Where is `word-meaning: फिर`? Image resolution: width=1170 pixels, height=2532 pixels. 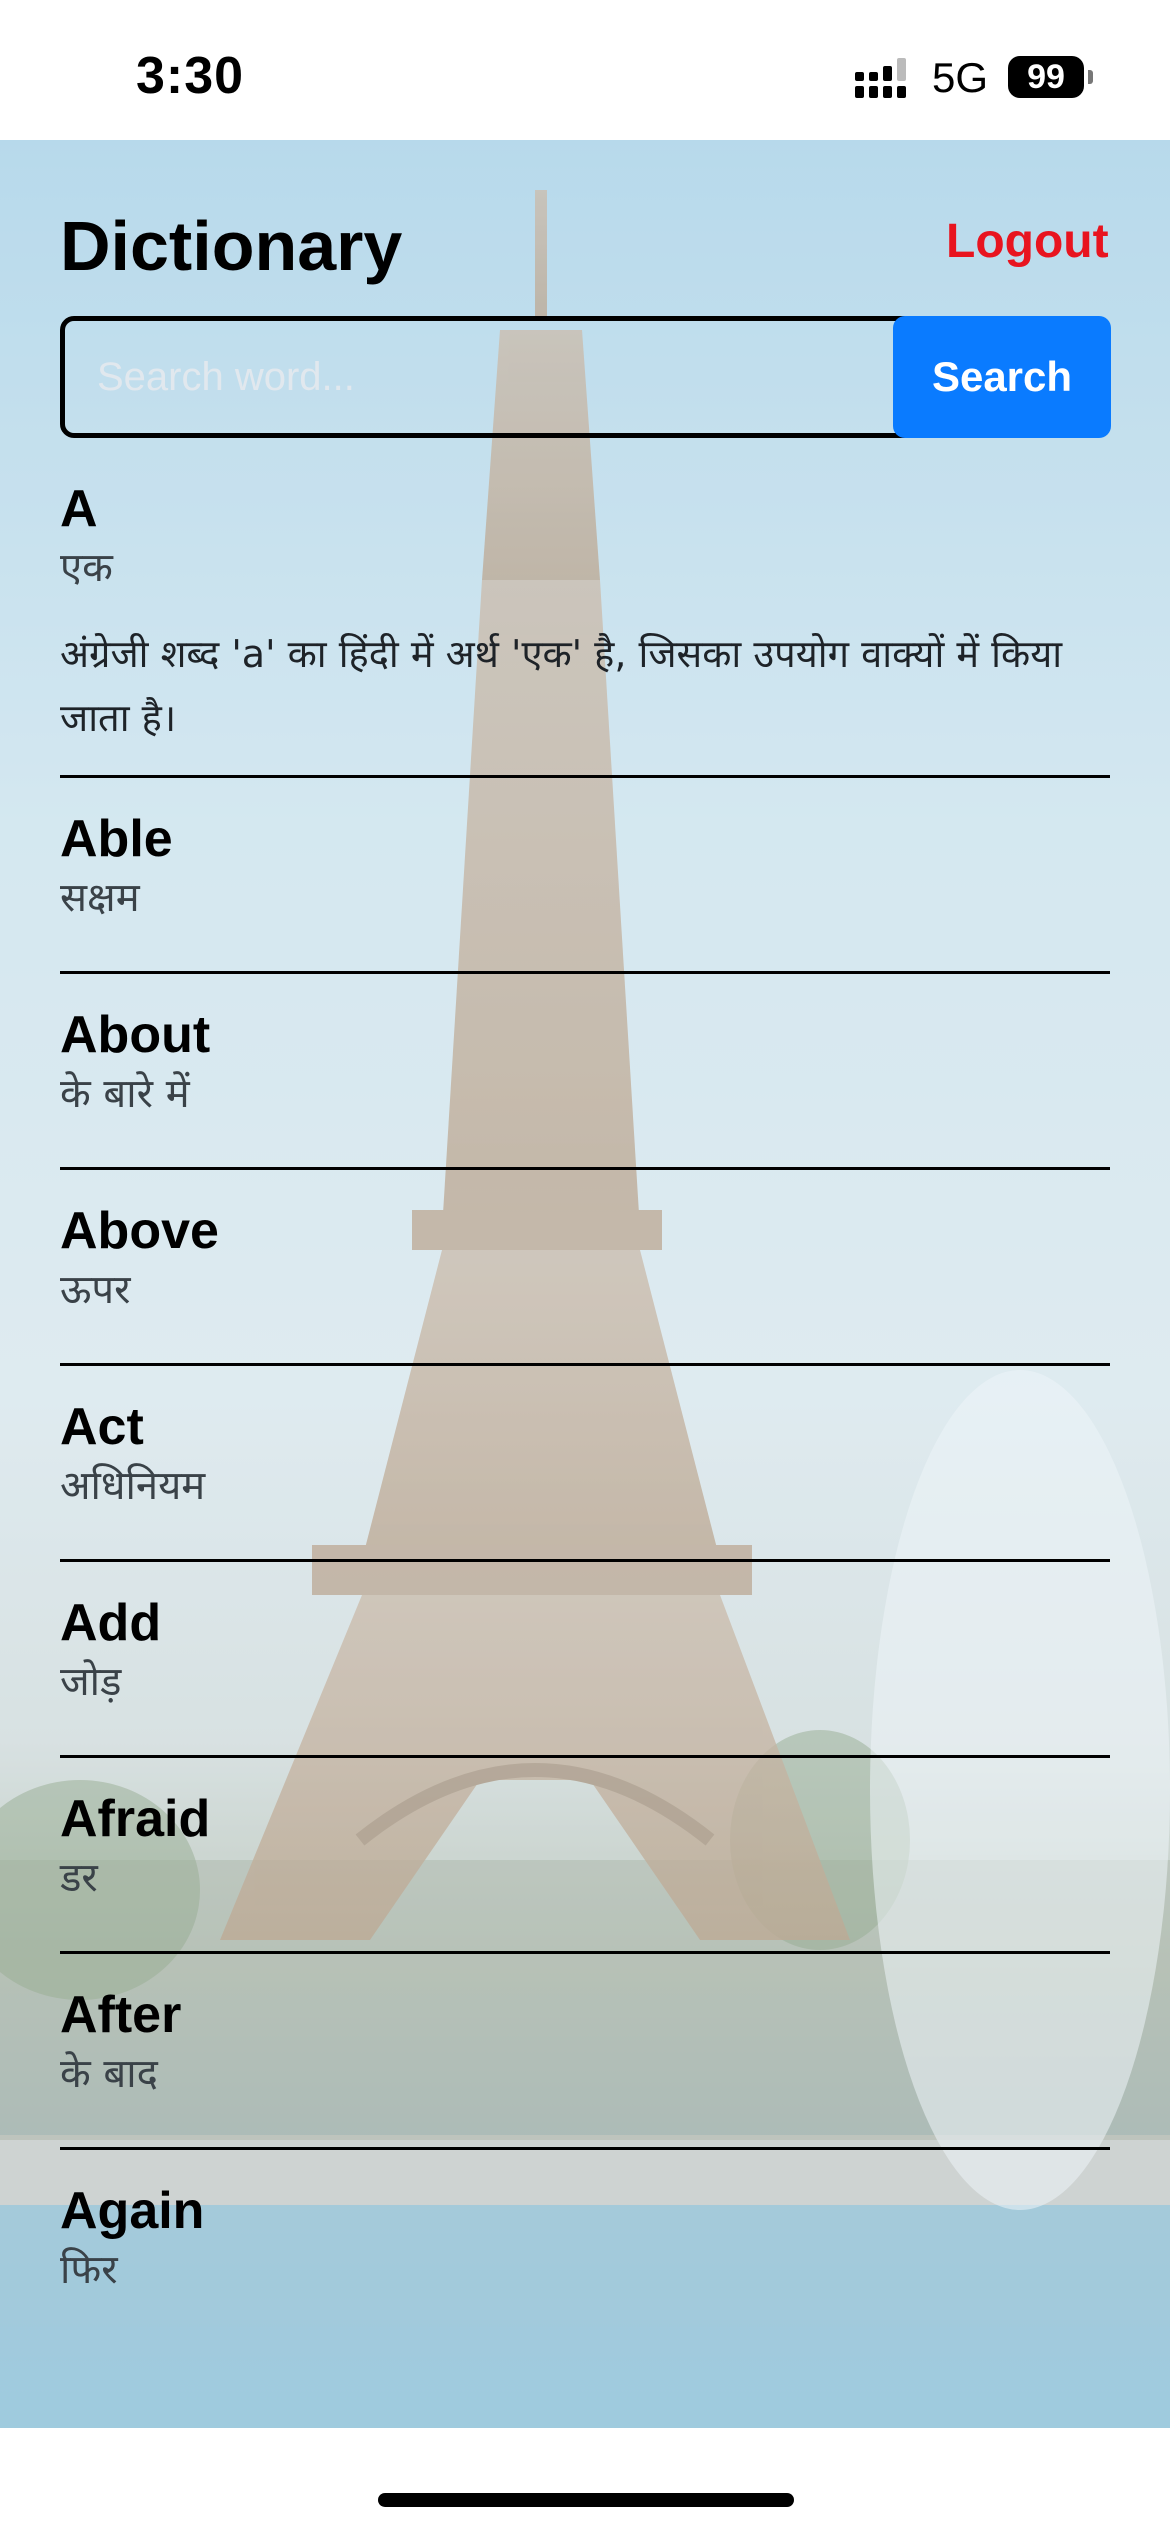
word-meaning: फिर is located at coordinates (89, 2270).